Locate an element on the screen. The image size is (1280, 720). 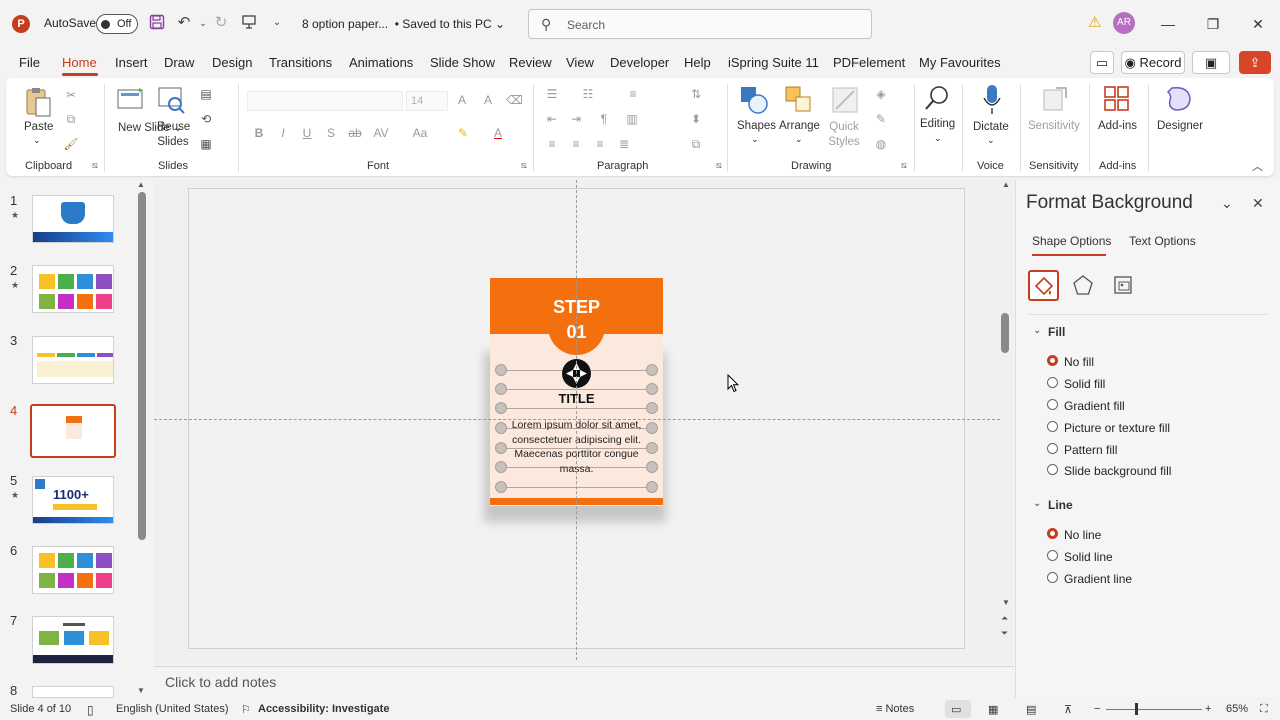
arrange-label: Arrange is located at coordinates (799, 126).